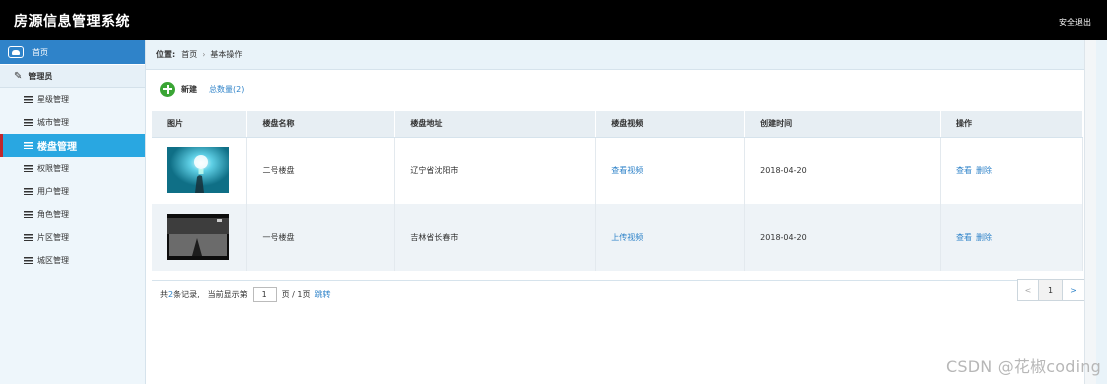 Image resolution: width=1107 pixels, height=384 pixels. What do you see at coordinates (553, 20) in the screenshot?
I see `top-bar: 房源信息管理系统 安全退出` at bounding box center [553, 20].